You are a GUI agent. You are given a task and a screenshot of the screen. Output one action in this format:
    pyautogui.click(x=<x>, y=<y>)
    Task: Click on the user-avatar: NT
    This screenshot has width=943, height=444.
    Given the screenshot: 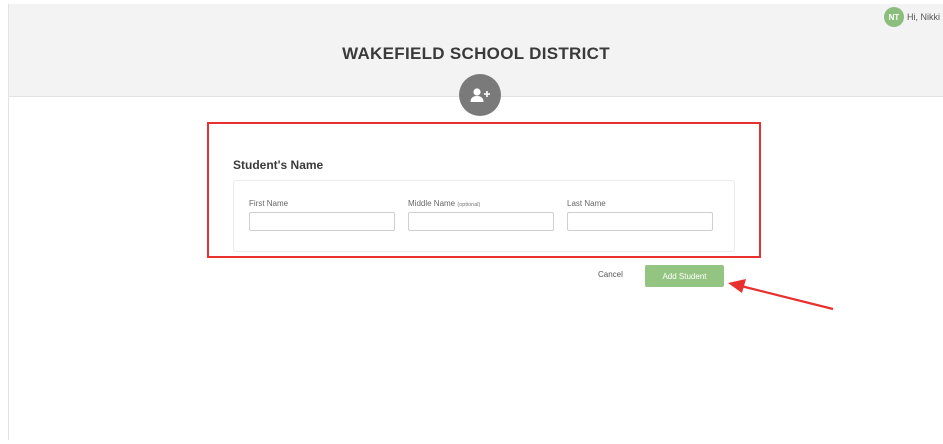 What is the action you would take?
    pyautogui.click(x=894, y=17)
    